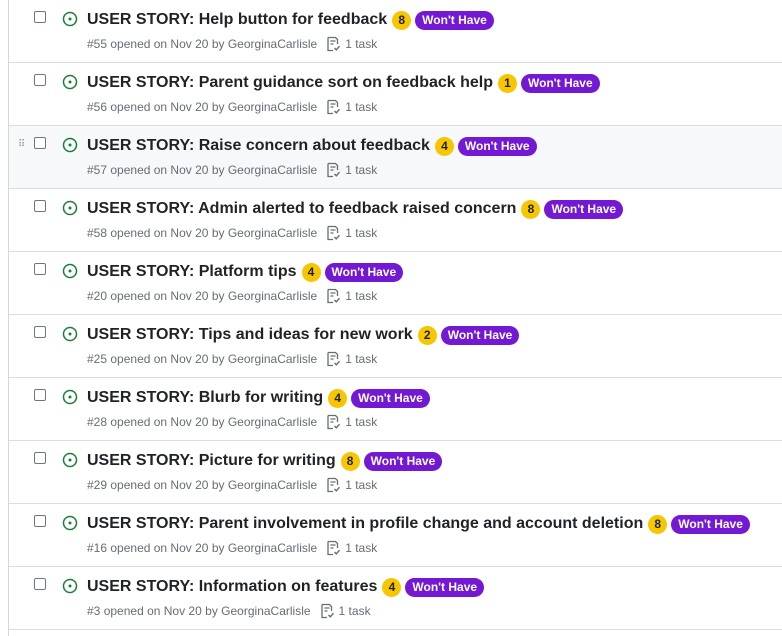  Describe the element at coordinates (205, 398) in the screenshot. I see `issue-title-link: USER STORY: Blurb for writing` at that location.